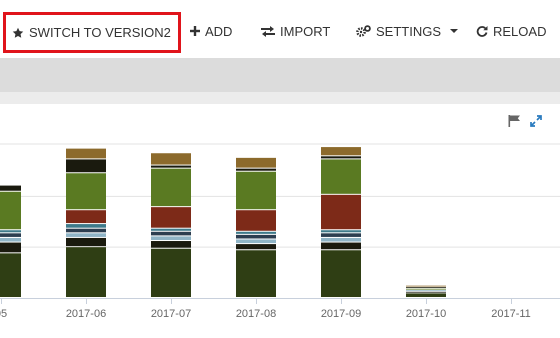  I want to click on expand-icon, so click(536, 121).